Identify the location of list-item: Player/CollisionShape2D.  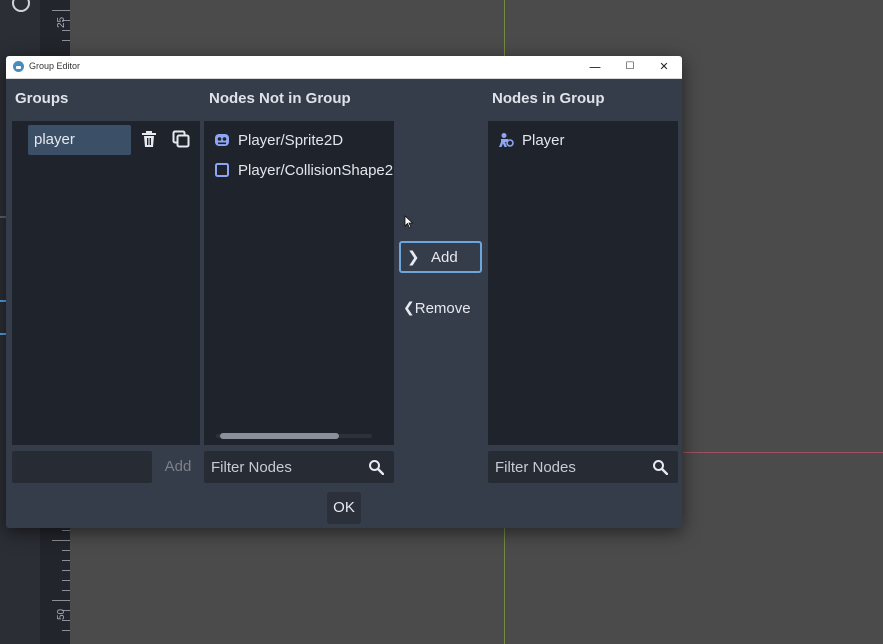
(304, 170).